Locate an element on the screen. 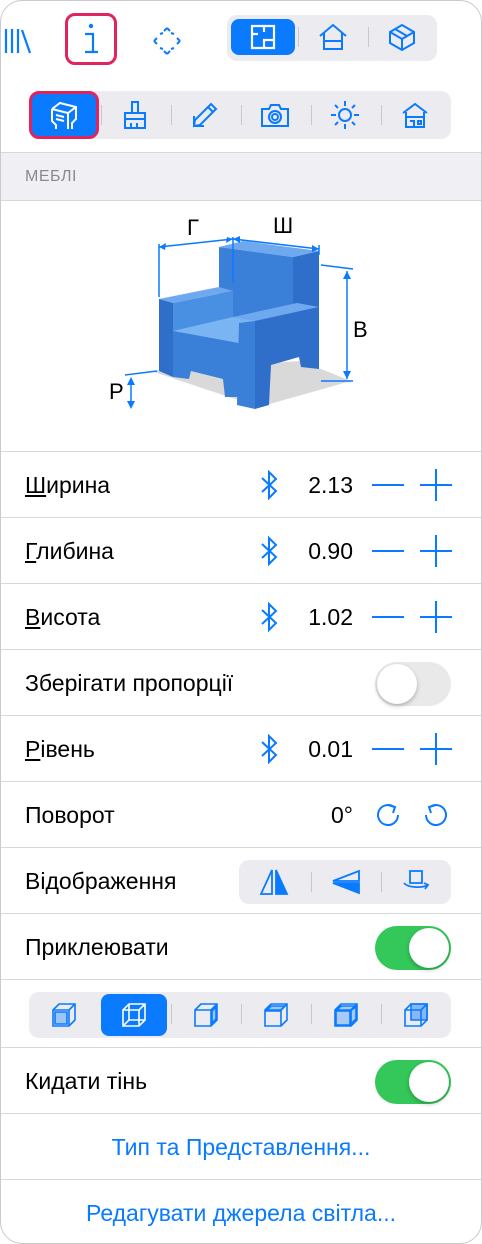  floorplan-view-icon is located at coordinates (263, 37).